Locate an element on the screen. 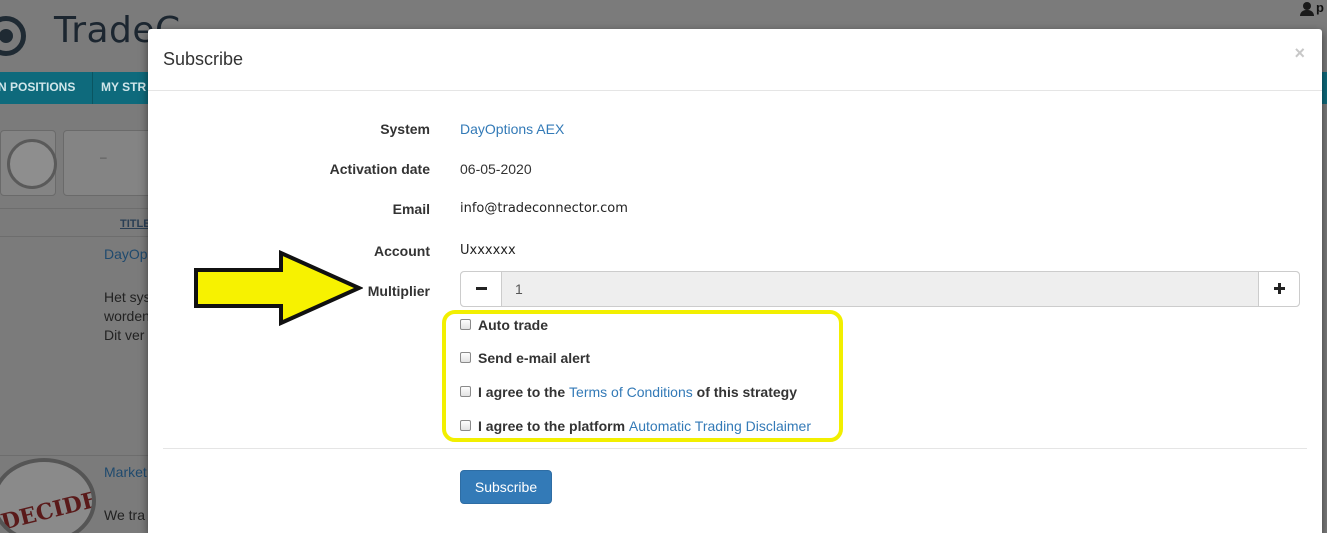 This screenshot has width=1327, height=533. activation-date-label: Activation date is located at coordinates (379, 169).